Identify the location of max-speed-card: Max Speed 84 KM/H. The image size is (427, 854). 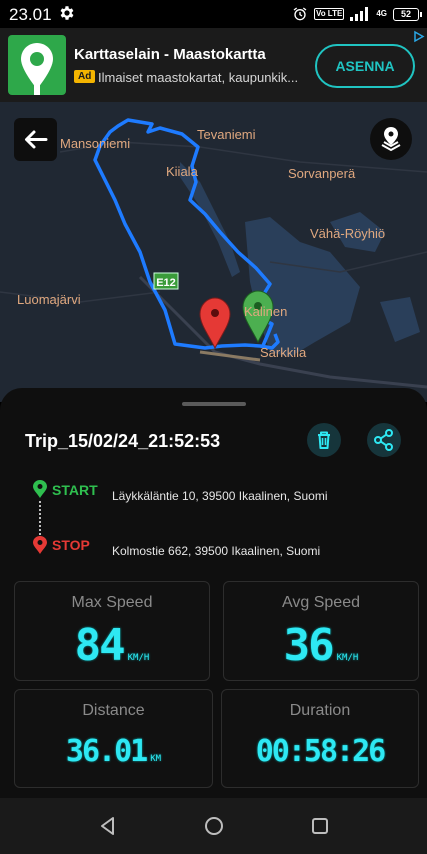
(112, 631).